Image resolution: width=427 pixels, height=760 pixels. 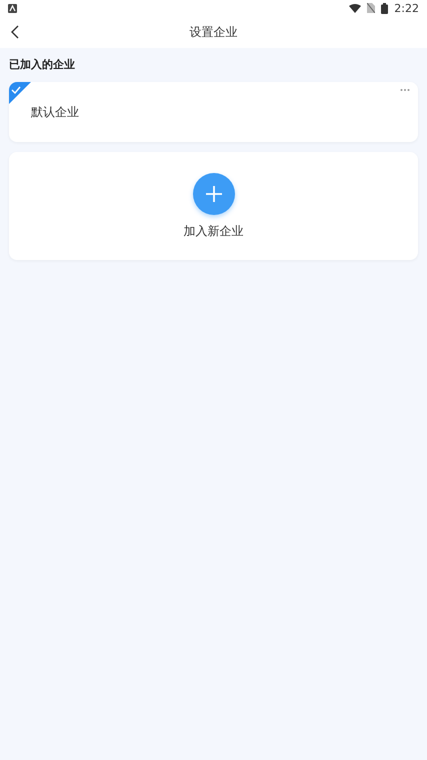 What do you see at coordinates (405, 90) in the screenshot?
I see `more-icon` at bounding box center [405, 90].